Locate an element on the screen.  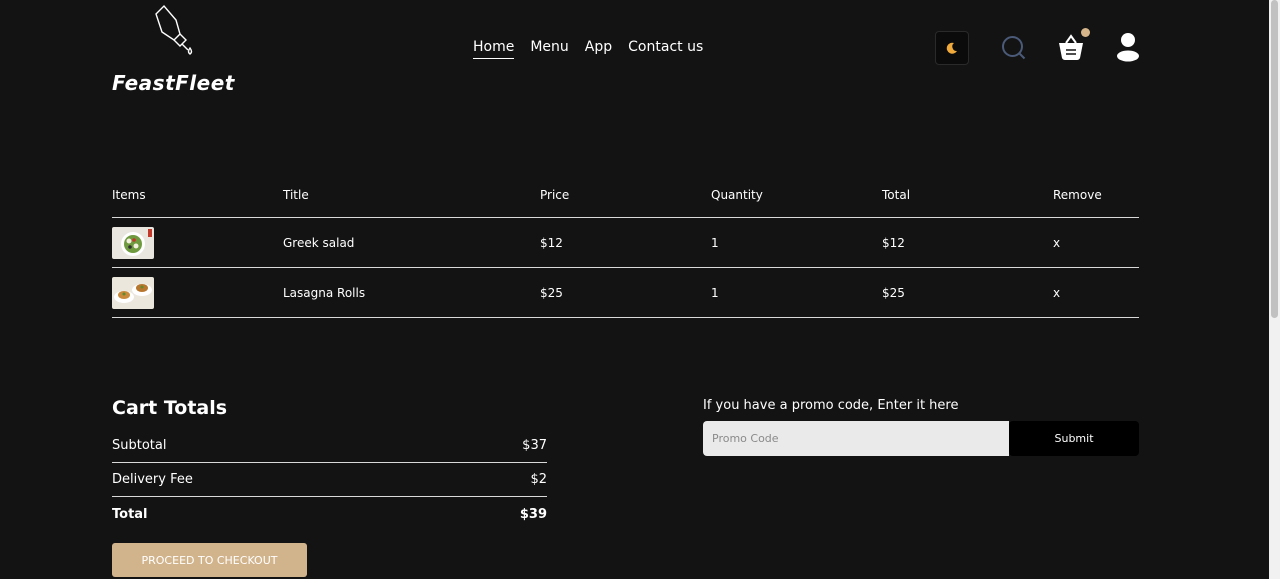
moon-icon is located at coordinates (951, 48).